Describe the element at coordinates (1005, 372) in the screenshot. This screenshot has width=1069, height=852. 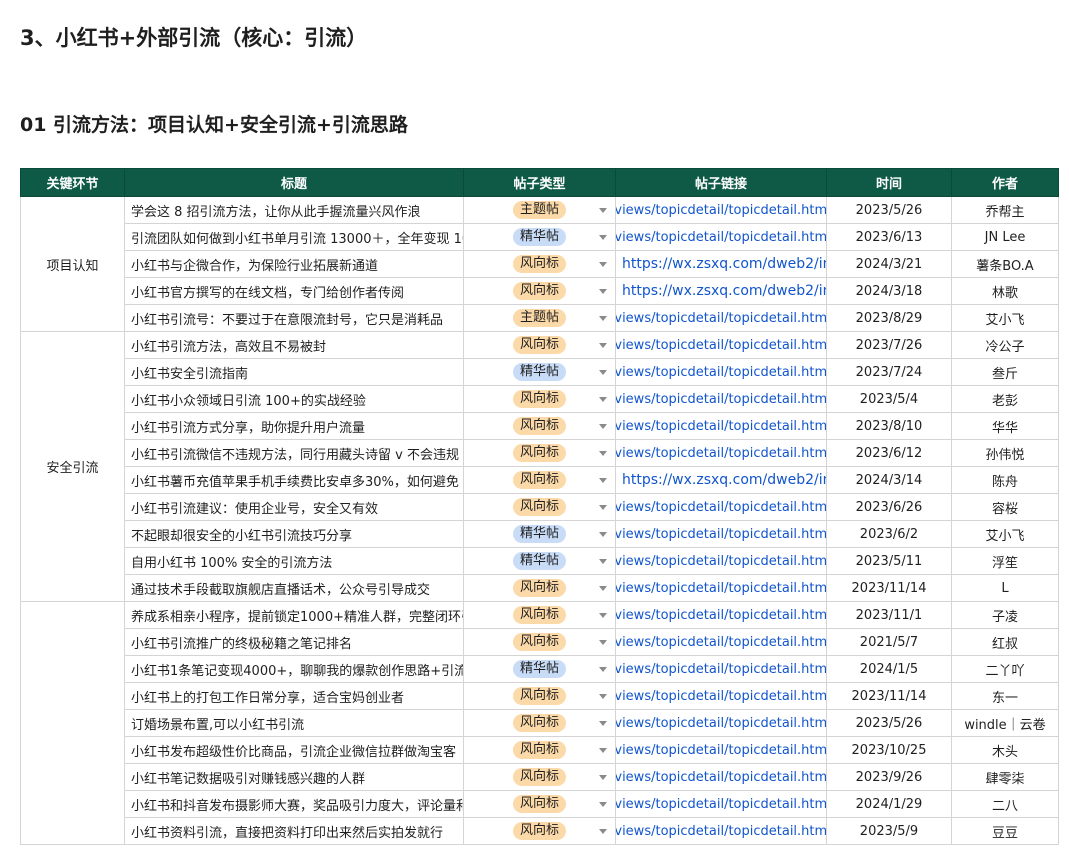
I see `post-author: 叁斤` at that location.